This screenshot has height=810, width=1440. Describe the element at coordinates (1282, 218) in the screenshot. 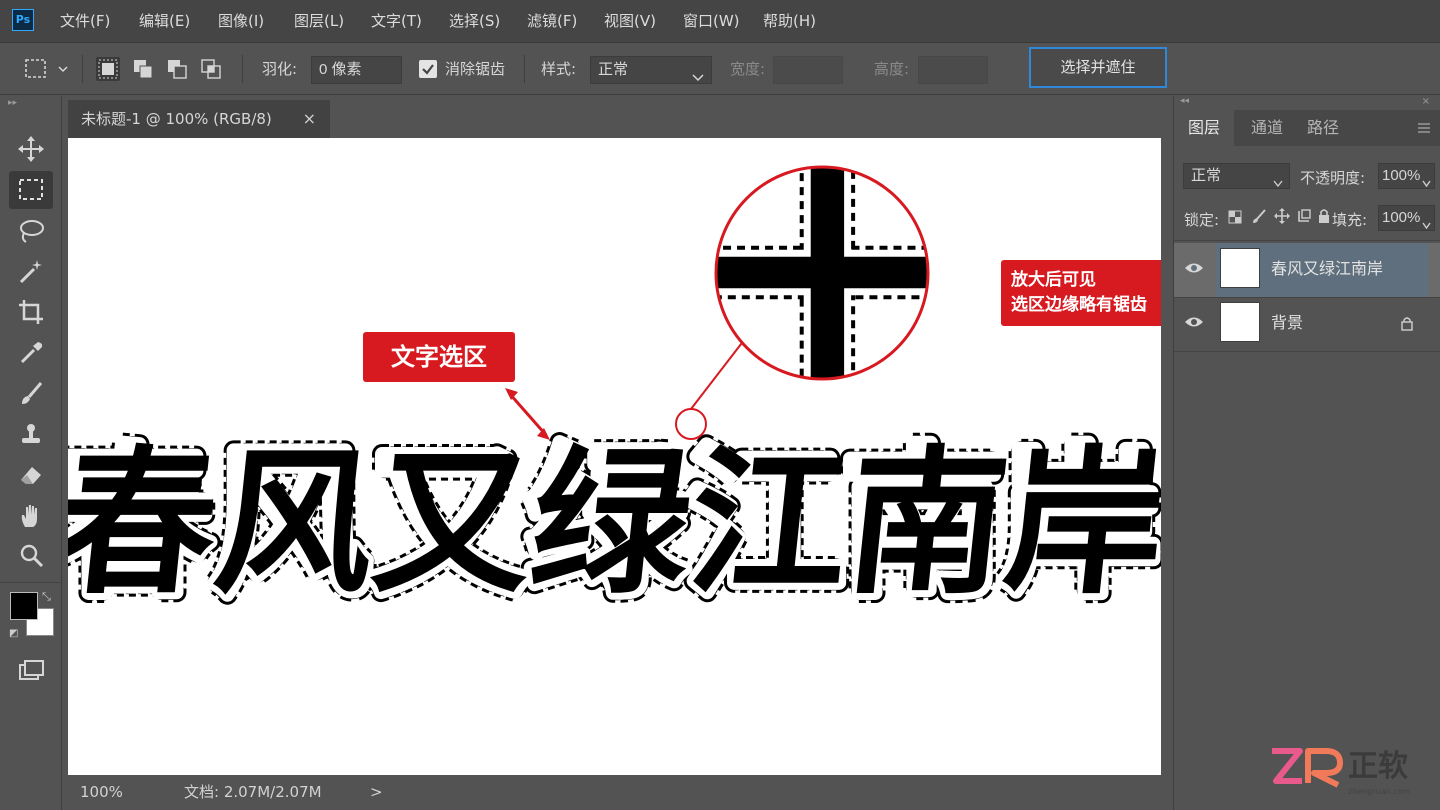

I see `lock-position-icon` at that location.